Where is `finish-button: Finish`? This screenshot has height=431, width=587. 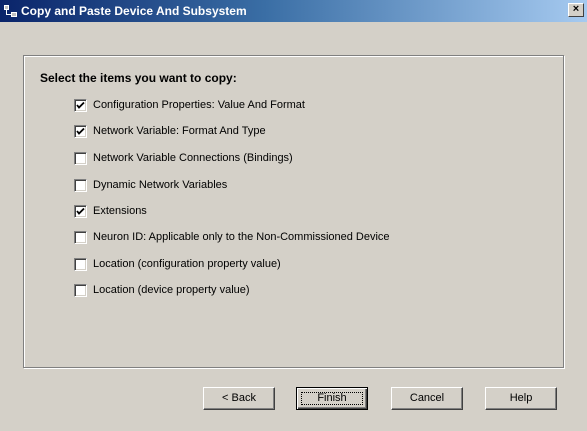
finish-button: Finish is located at coordinates (332, 398).